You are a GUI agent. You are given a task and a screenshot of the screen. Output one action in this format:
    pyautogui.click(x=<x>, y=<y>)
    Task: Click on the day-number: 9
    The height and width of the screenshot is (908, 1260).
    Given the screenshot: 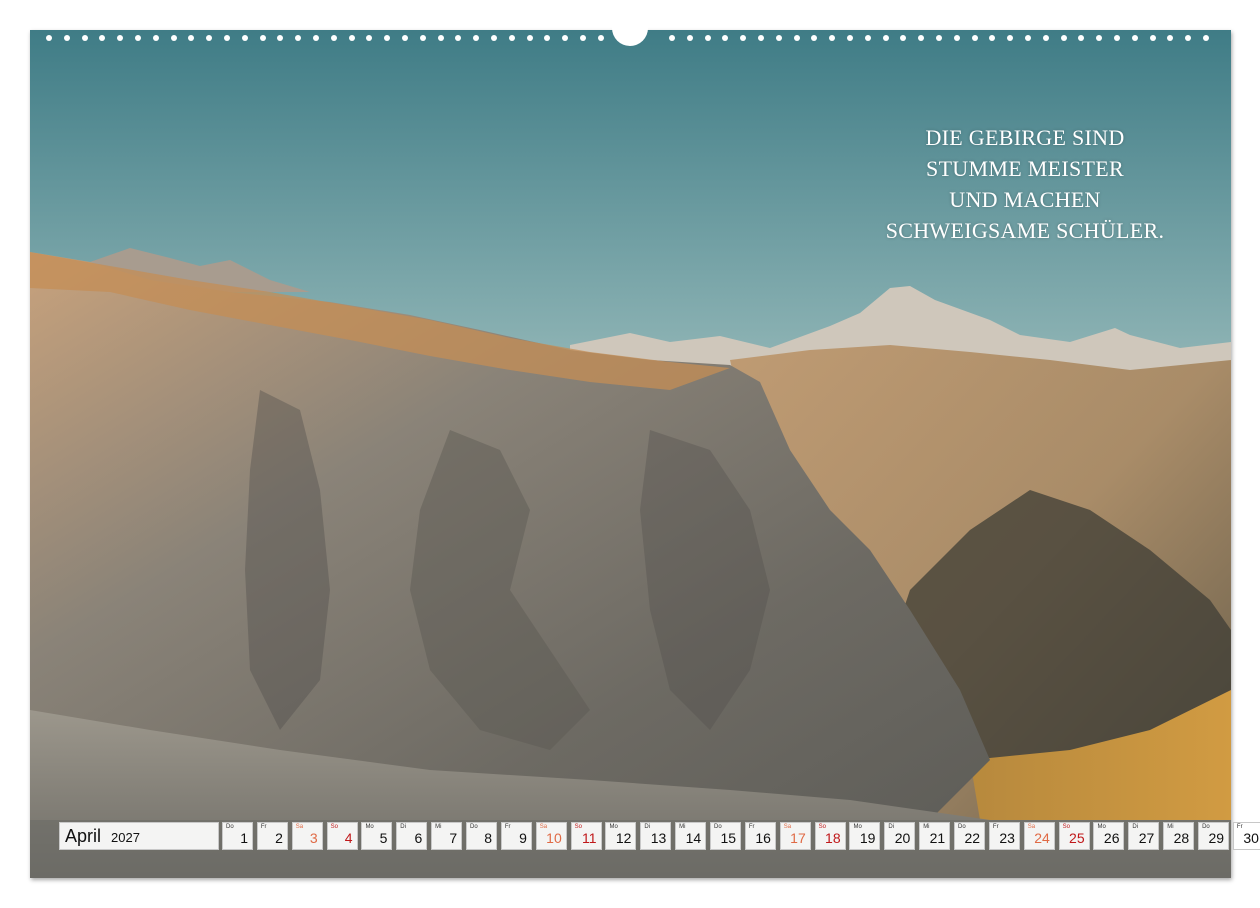 What is the action you would take?
    pyautogui.click(x=523, y=838)
    